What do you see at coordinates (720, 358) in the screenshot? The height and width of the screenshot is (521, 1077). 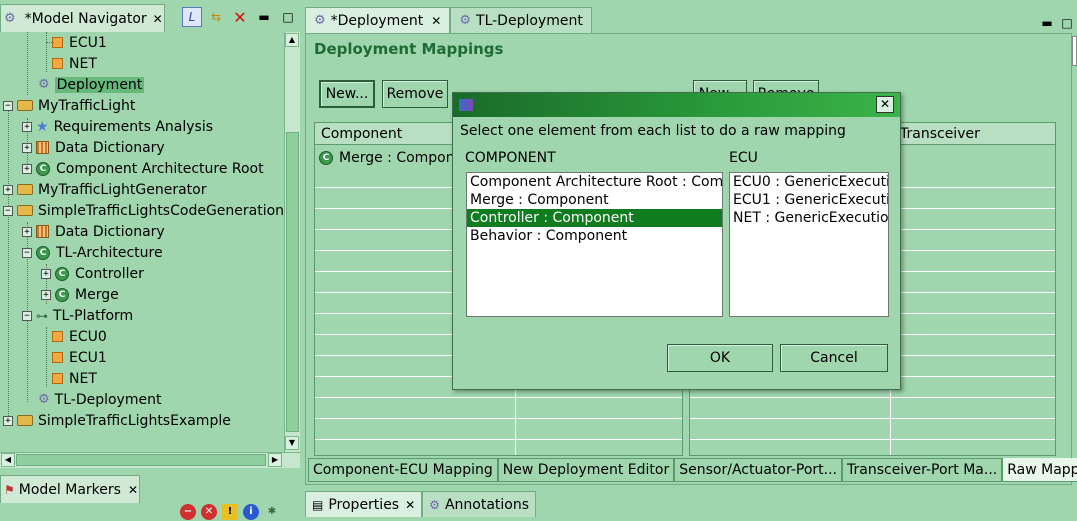 I see `ok-button: OK` at bounding box center [720, 358].